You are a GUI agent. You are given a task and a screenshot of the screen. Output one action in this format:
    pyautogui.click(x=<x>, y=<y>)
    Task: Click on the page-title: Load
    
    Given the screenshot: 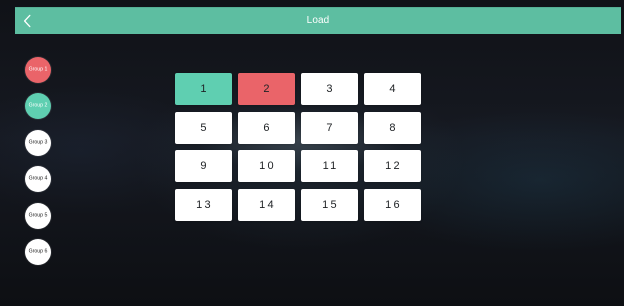 What is the action you would take?
    pyautogui.click(x=318, y=20)
    